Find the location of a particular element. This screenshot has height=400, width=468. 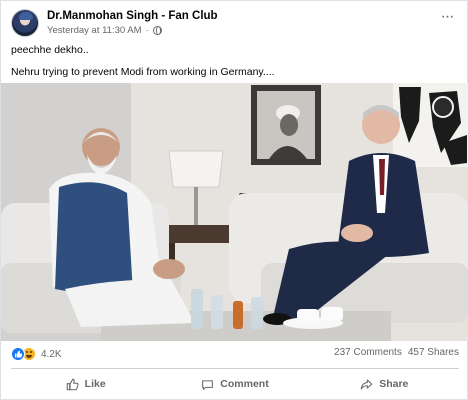

actions-divider is located at coordinates (235, 368).